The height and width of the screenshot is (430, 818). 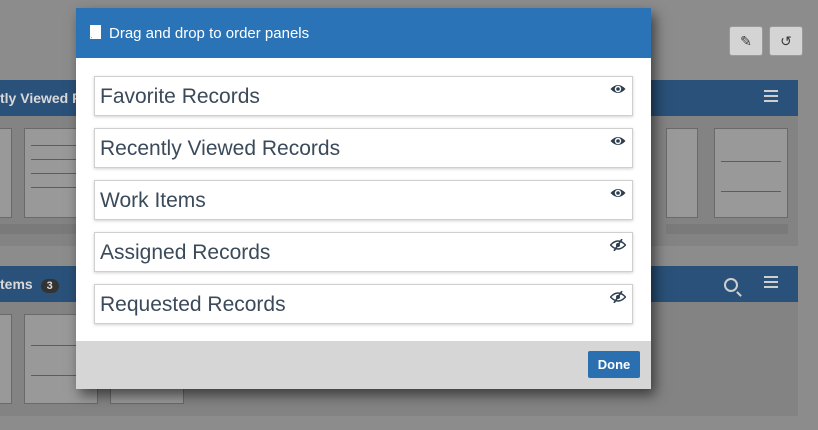 I want to click on edit-button: ✎, so click(x=746, y=41).